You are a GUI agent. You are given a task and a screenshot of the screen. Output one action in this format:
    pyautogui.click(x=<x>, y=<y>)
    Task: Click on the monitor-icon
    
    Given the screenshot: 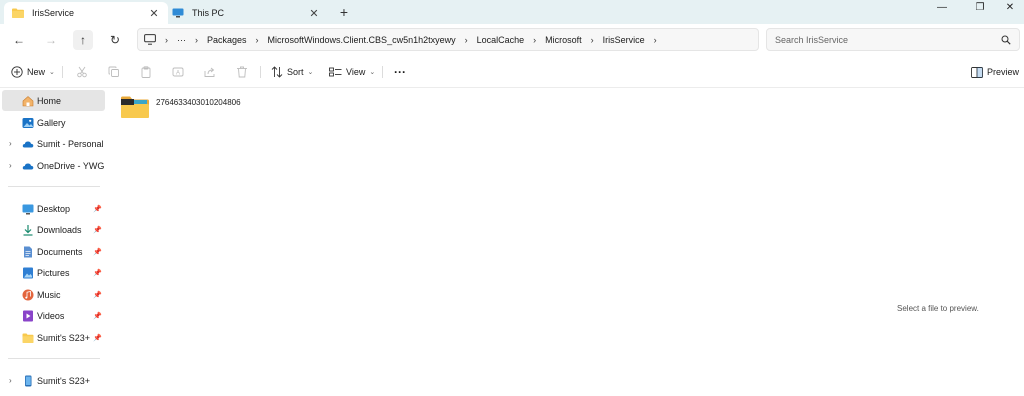 What is the action you would take?
    pyautogui.click(x=150, y=39)
    